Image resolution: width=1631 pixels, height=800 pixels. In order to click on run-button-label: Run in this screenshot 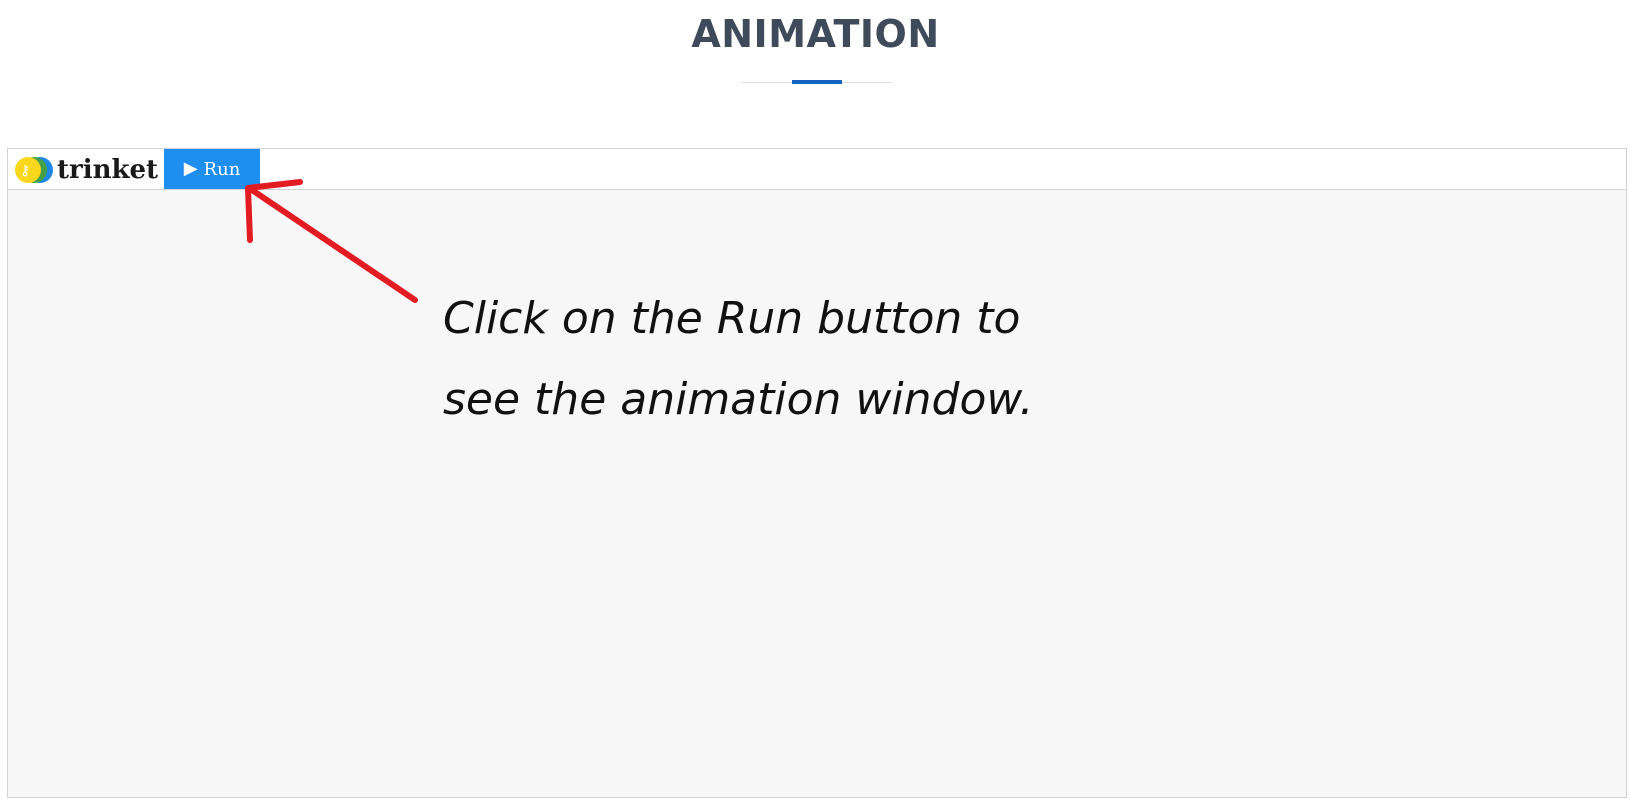, I will do `click(222, 169)`.